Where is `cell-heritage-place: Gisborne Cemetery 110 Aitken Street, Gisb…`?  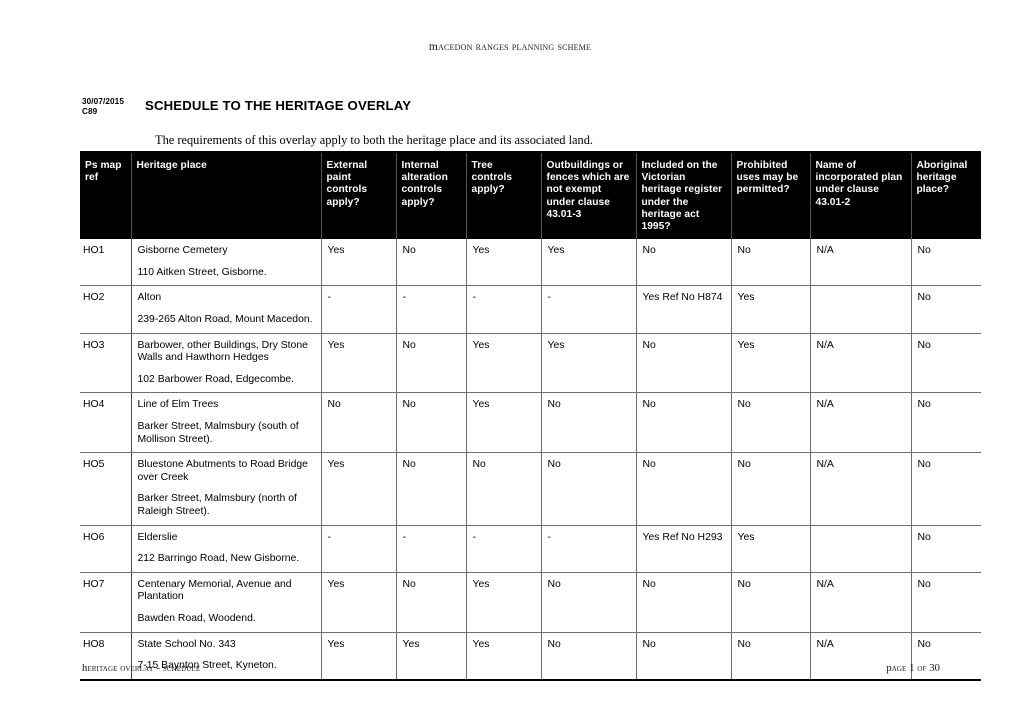 cell-heritage-place: Gisborne Cemetery 110 Aitken Street, Gisb… is located at coordinates (226, 263).